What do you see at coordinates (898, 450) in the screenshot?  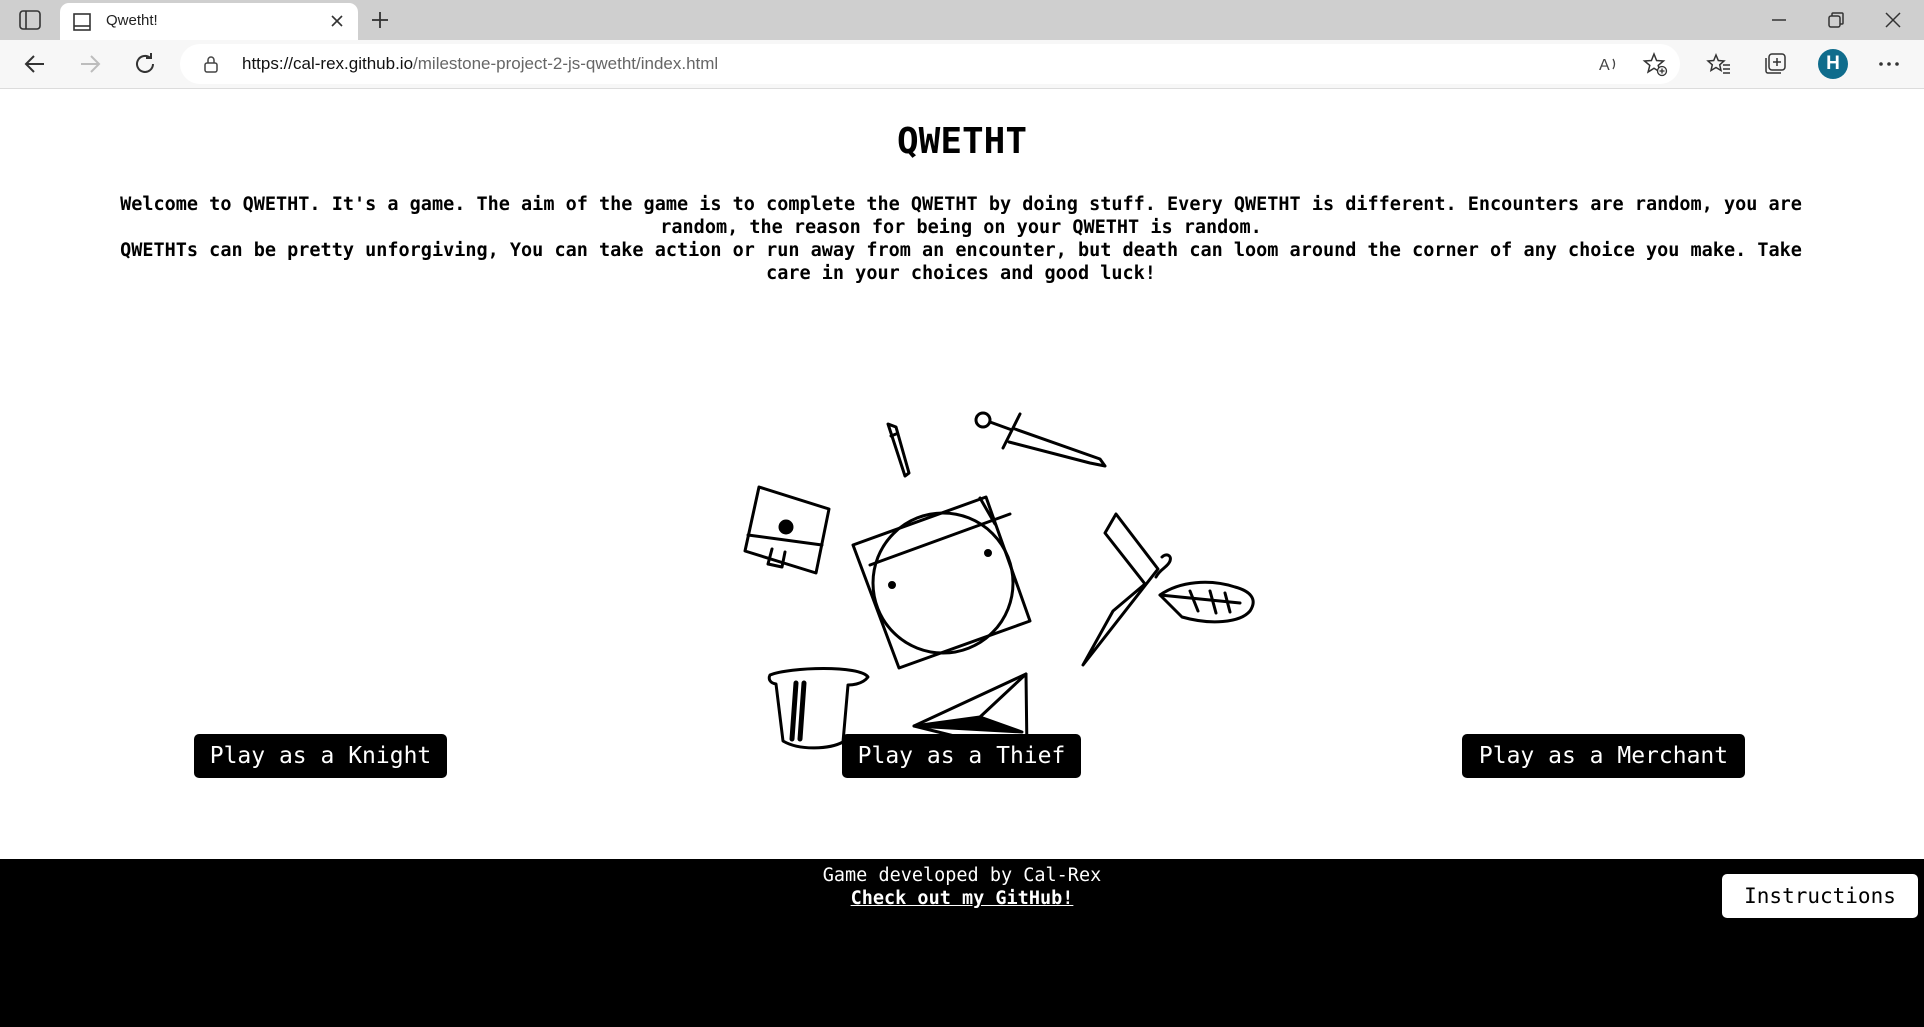 I see `knife-icon` at bounding box center [898, 450].